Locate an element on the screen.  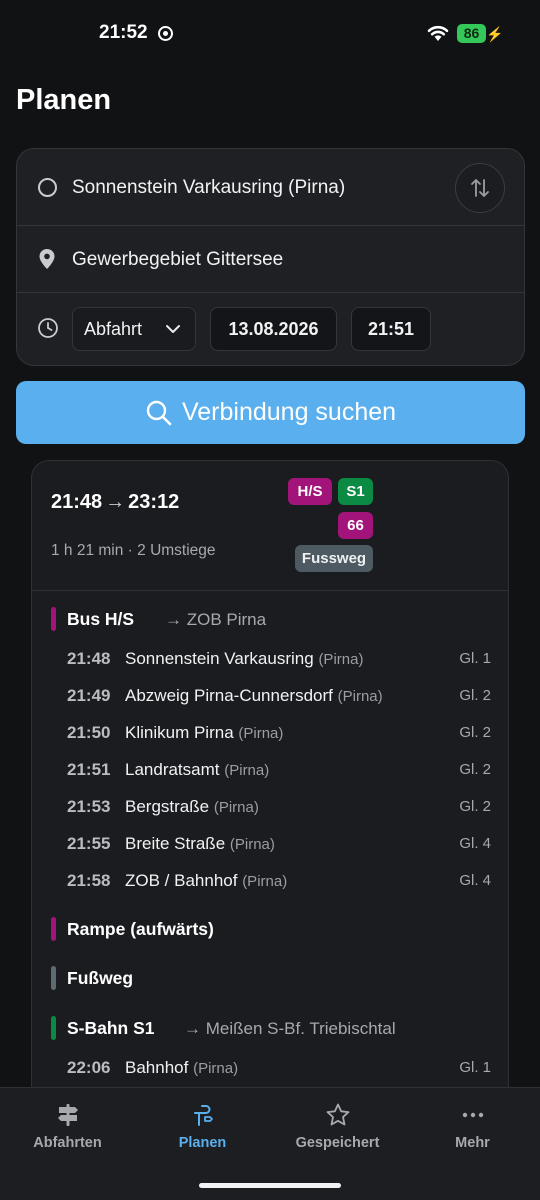
stop-name: Breite Straße (Pirna) is located at coordinates (200, 843).